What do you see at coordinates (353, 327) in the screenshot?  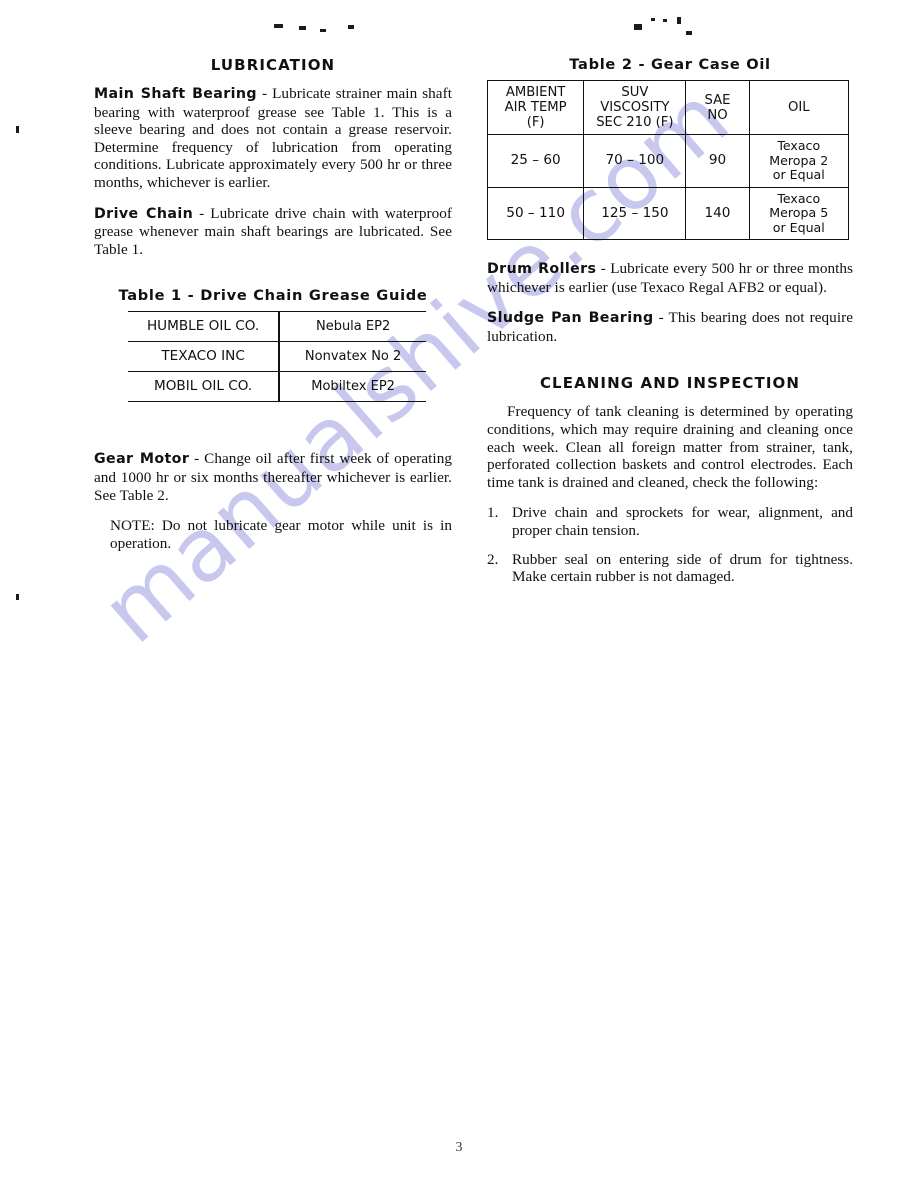 I see `cell-grease: Nebula EP2` at bounding box center [353, 327].